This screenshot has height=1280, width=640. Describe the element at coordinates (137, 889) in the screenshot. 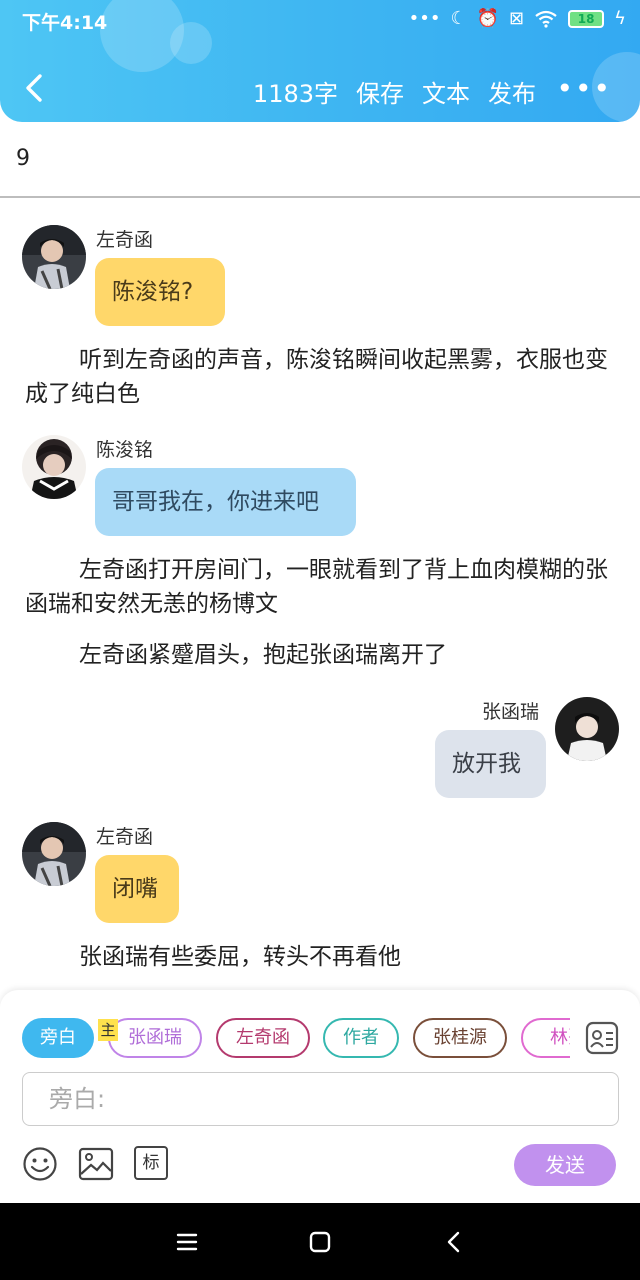

I see `dialog-bubble: 闭嘴` at that location.